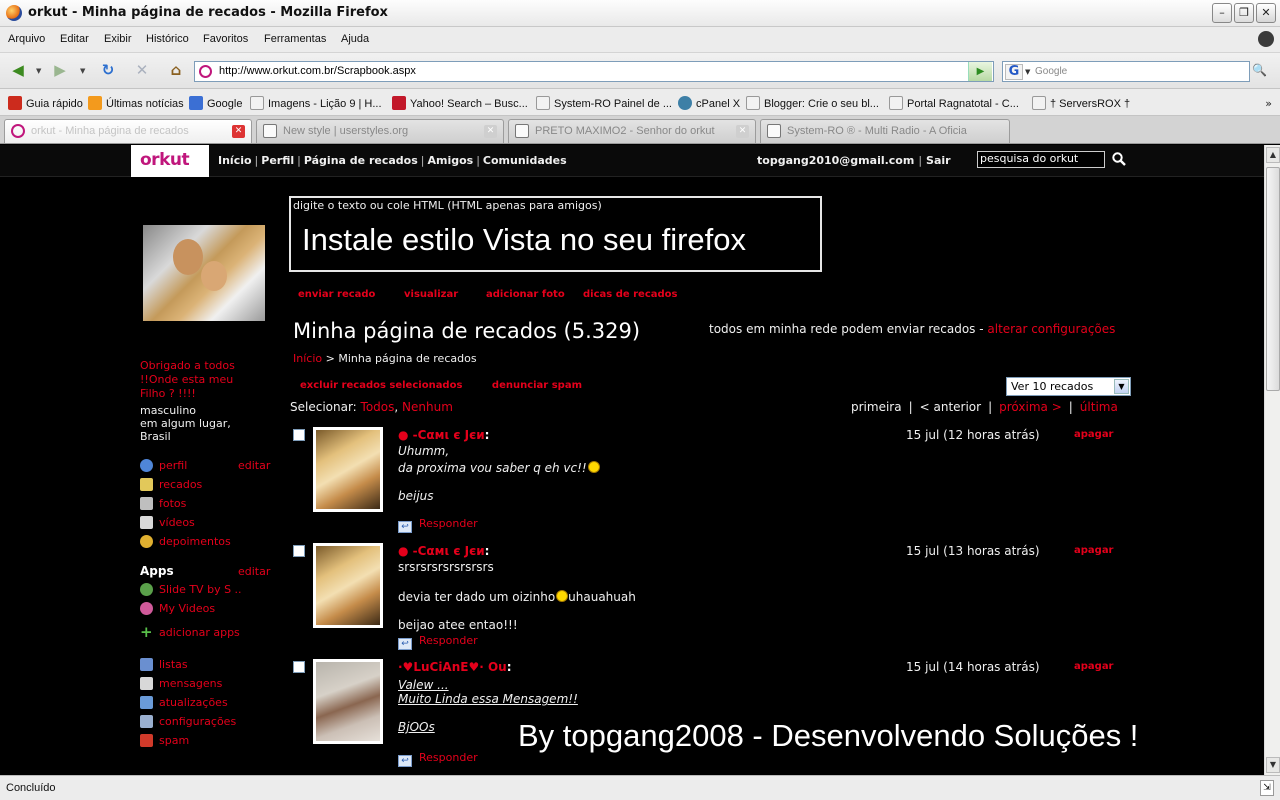 This screenshot has width=1280, height=800. I want to click on bookmark-item: Google, so click(215, 103).